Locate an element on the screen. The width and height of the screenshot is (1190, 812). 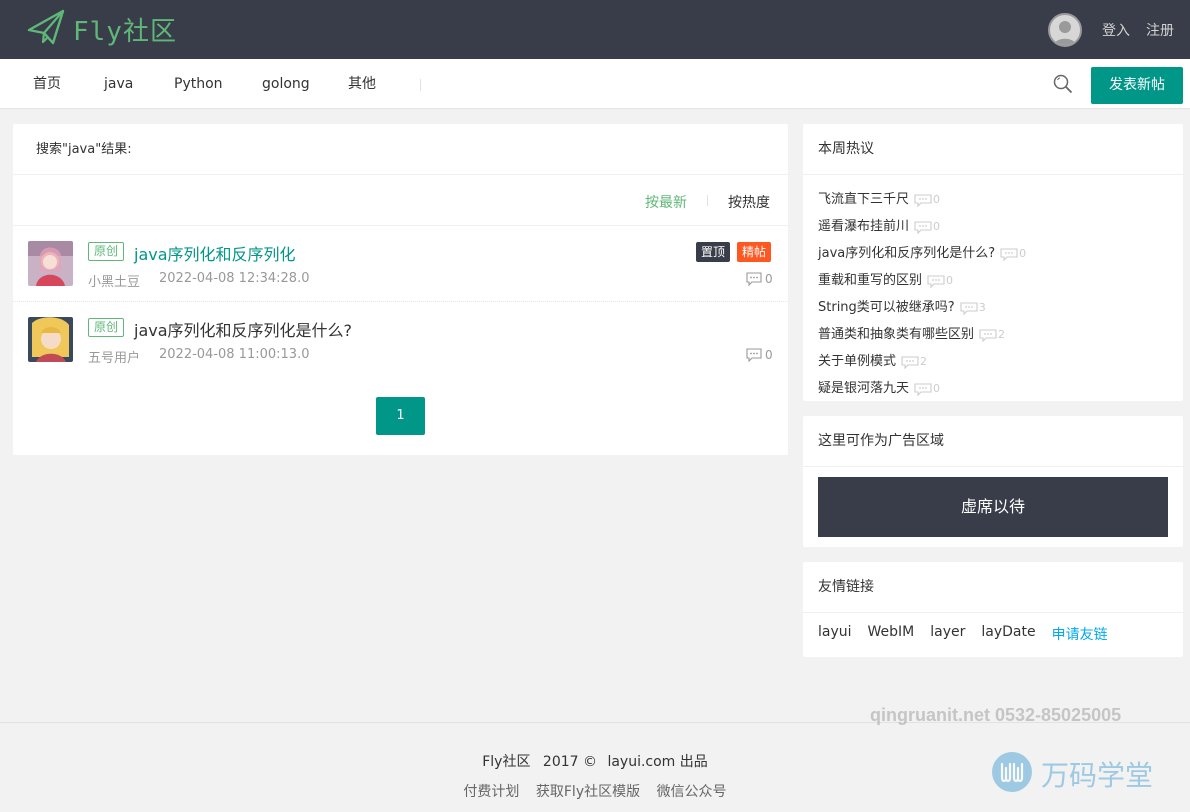
post-title-link: java序列化和反序列化是什么? is located at coordinates (243, 329).